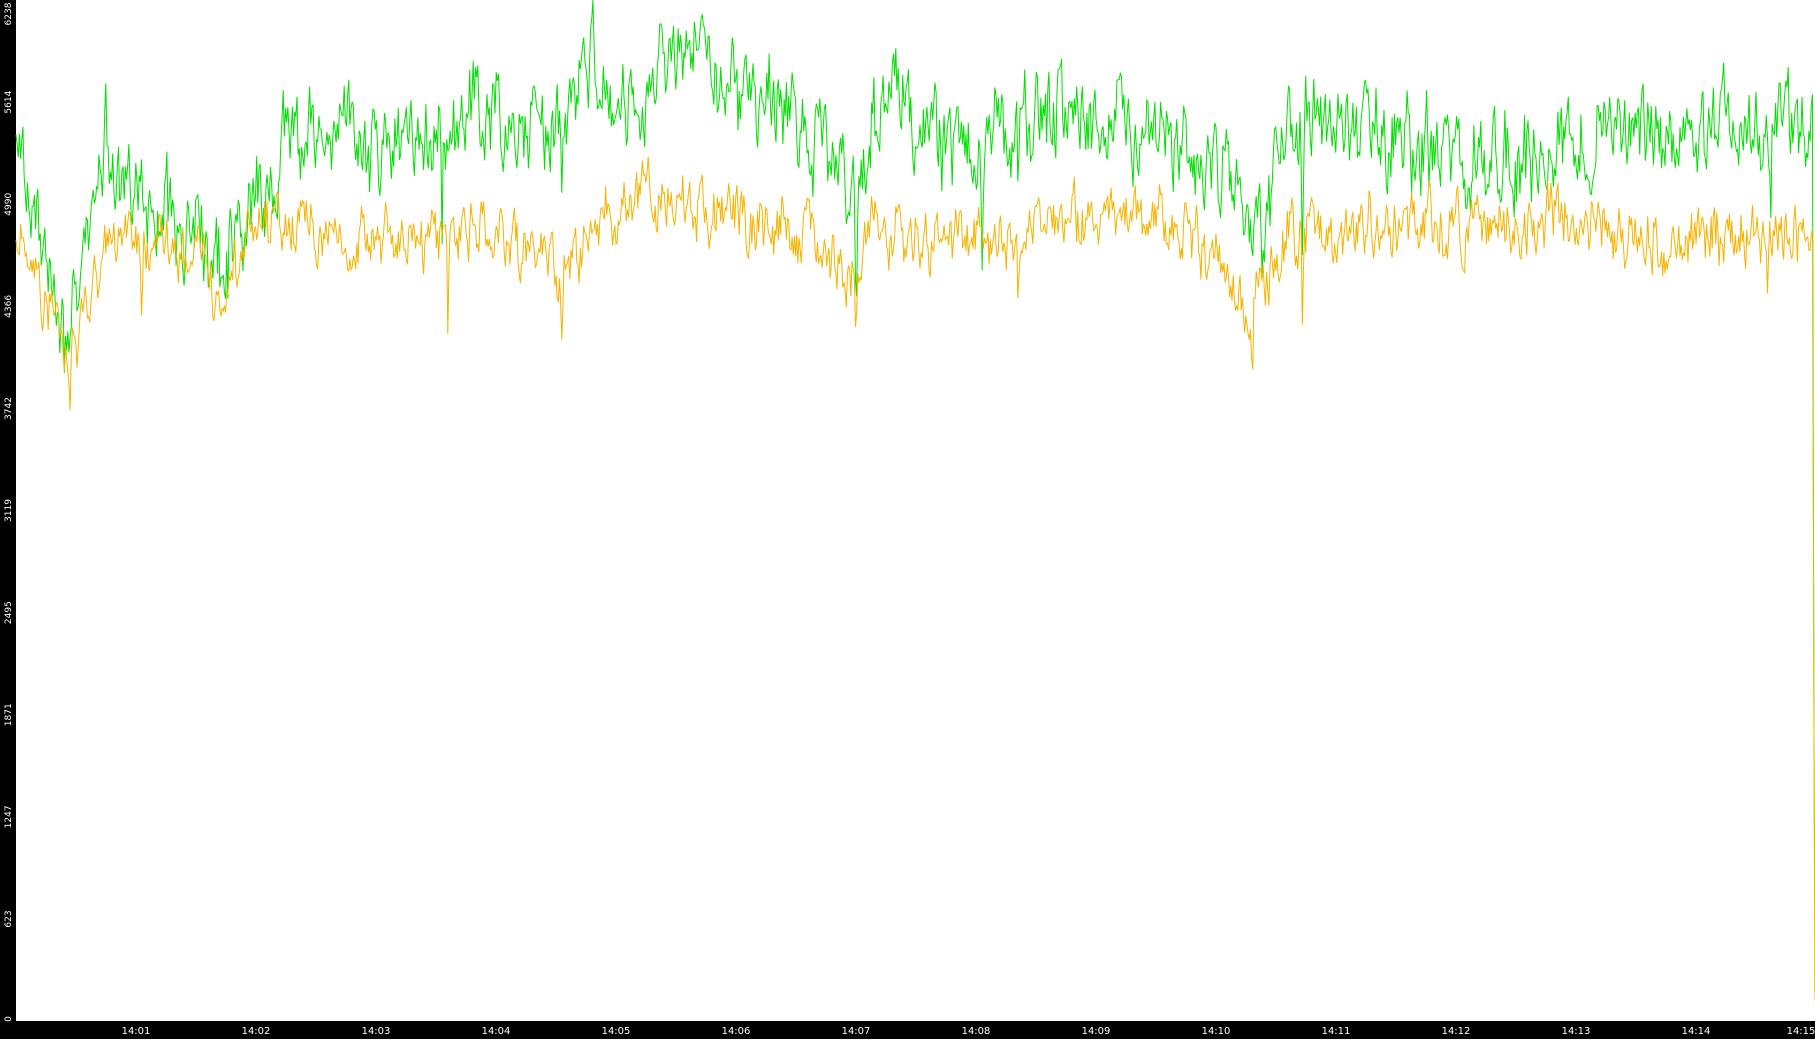  I want to click on x-tick-label: 14:01, so click(136, 1031).